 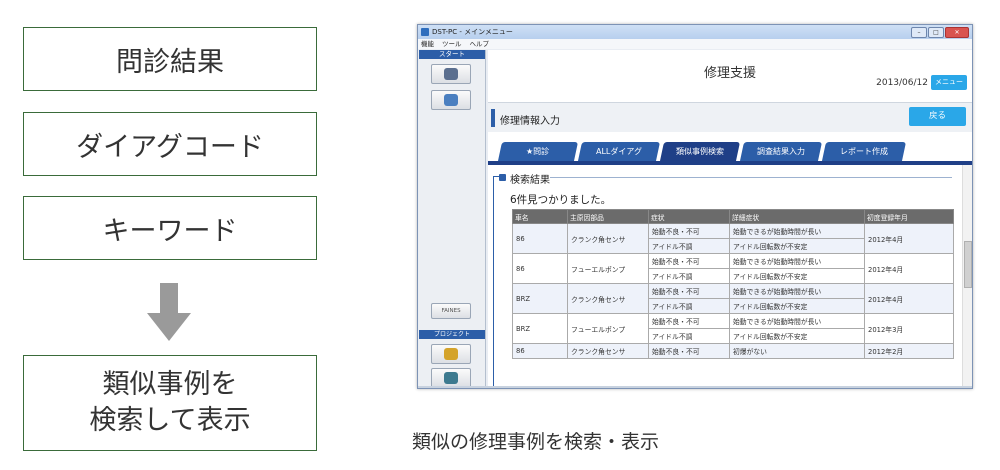 What do you see at coordinates (170, 384) in the screenshot?
I see `flow-step-label-line1: 類似事例を` at bounding box center [170, 384].